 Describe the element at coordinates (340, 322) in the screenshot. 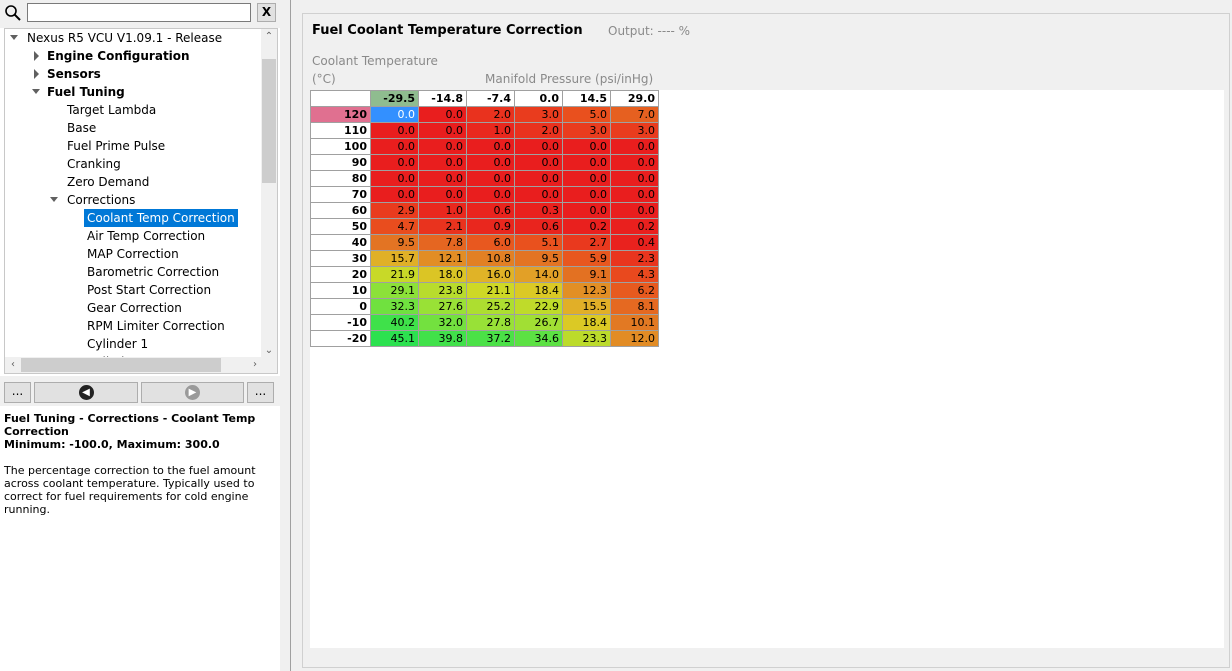

I see `row-header: -10` at that location.